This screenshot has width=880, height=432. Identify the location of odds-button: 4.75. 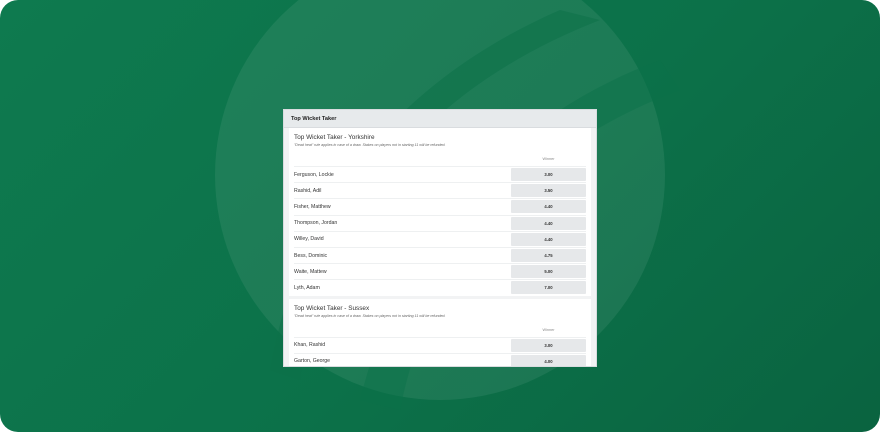
(548, 256).